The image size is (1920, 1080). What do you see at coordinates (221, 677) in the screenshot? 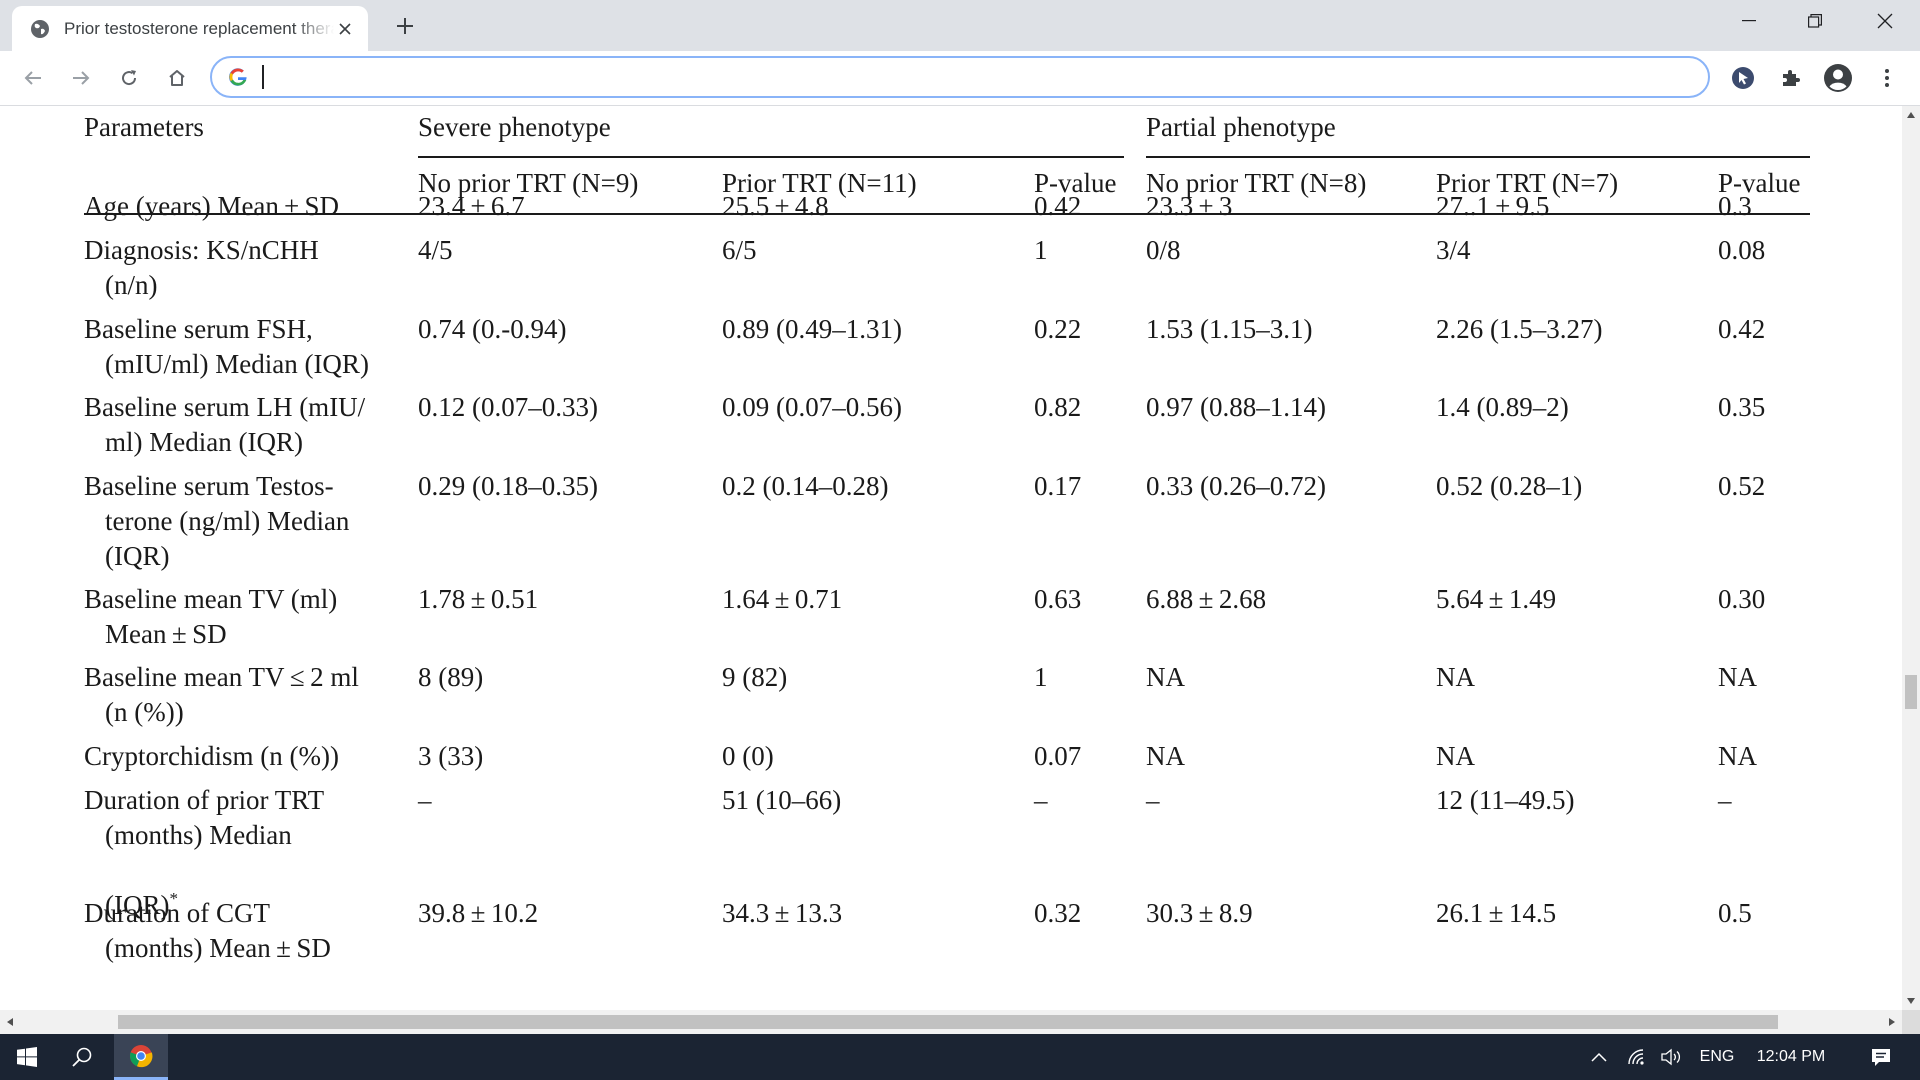
I see `row-6-parameter-line-1: Baseline mean TV ≤ 2 ml` at bounding box center [221, 677].